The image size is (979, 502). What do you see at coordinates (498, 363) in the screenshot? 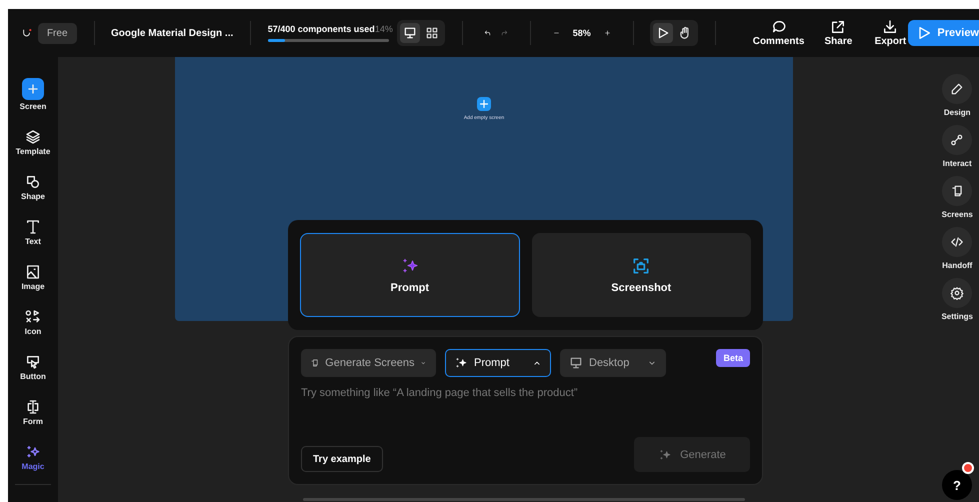
I see `magic-dropdown: Prompt` at bounding box center [498, 363].